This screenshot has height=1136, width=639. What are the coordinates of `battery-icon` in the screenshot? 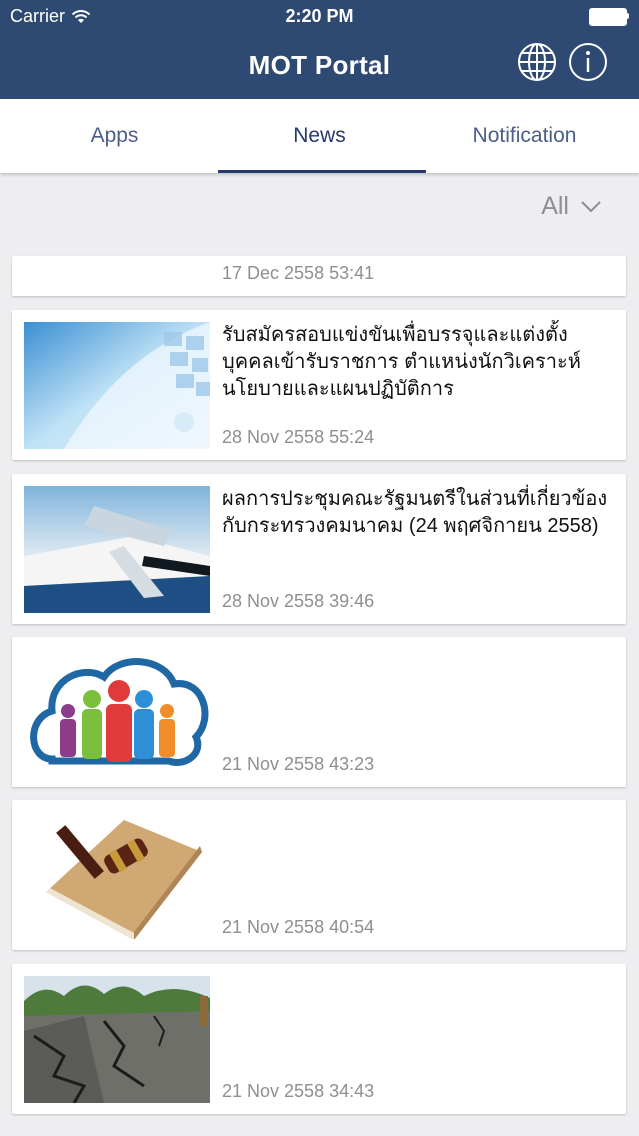 It's located at (609, 17).